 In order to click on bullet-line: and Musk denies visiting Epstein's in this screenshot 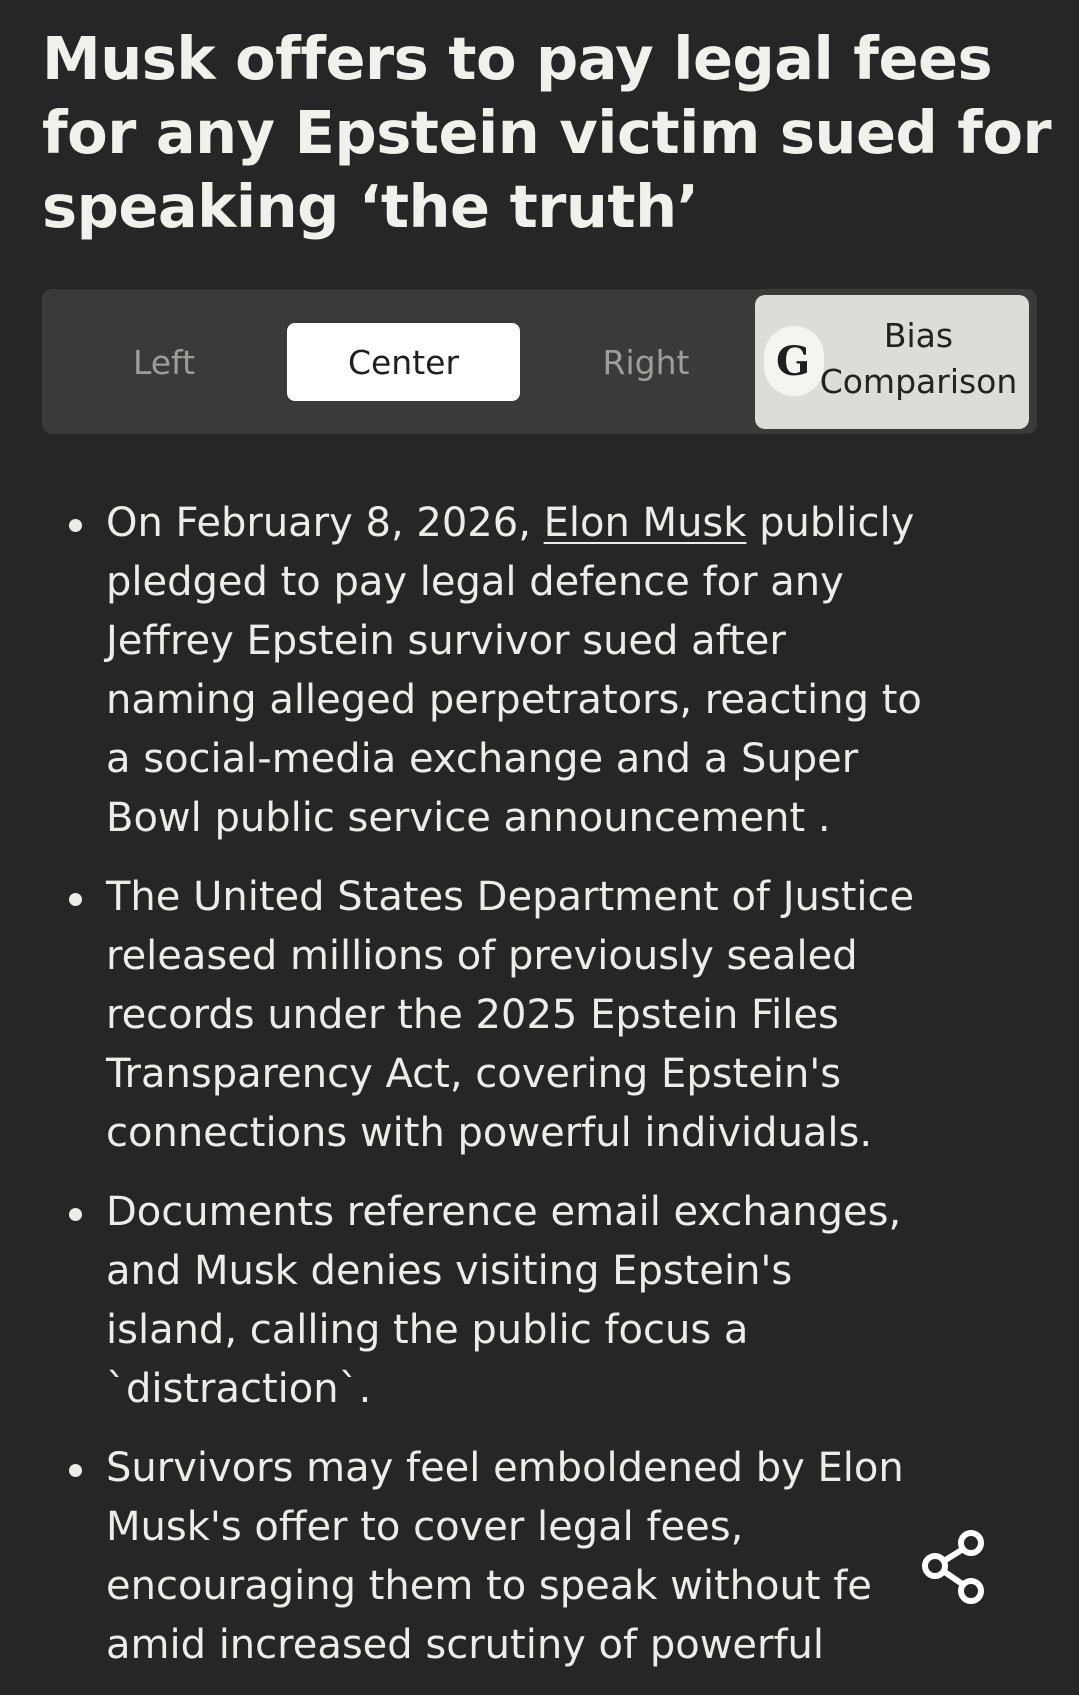, I will do `click(449, 1271)`.